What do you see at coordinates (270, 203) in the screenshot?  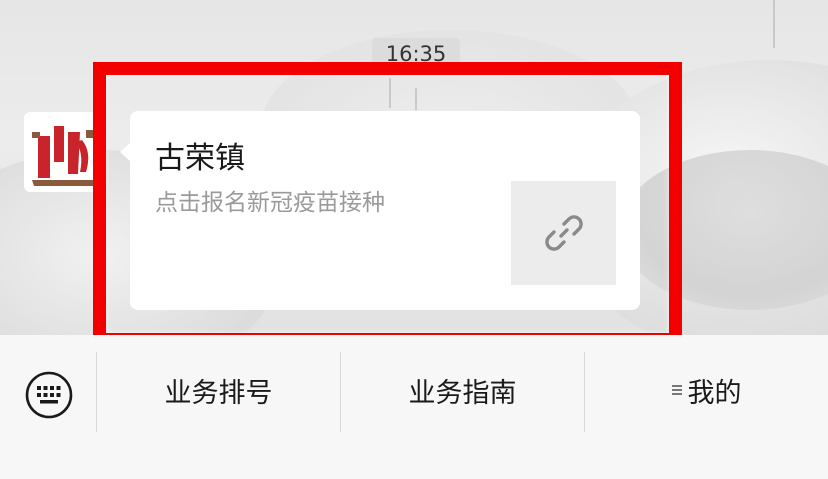 I see `message-description: 点击报名新冠疫苗接种` at bounding box center [270, 203].